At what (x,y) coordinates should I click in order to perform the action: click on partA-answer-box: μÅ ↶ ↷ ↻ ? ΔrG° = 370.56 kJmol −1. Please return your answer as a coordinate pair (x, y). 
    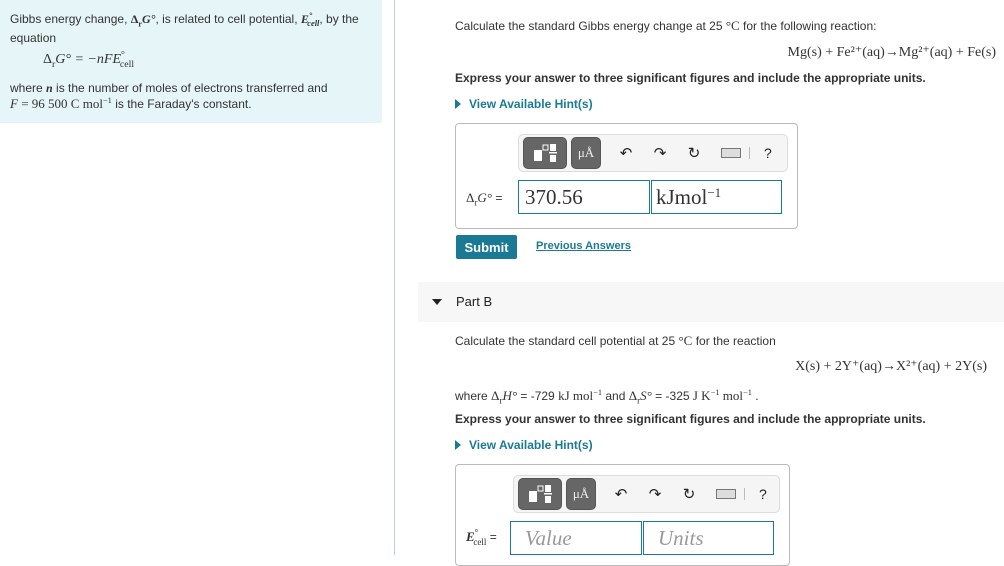
    Looking at the image, I should click on (626, 176).